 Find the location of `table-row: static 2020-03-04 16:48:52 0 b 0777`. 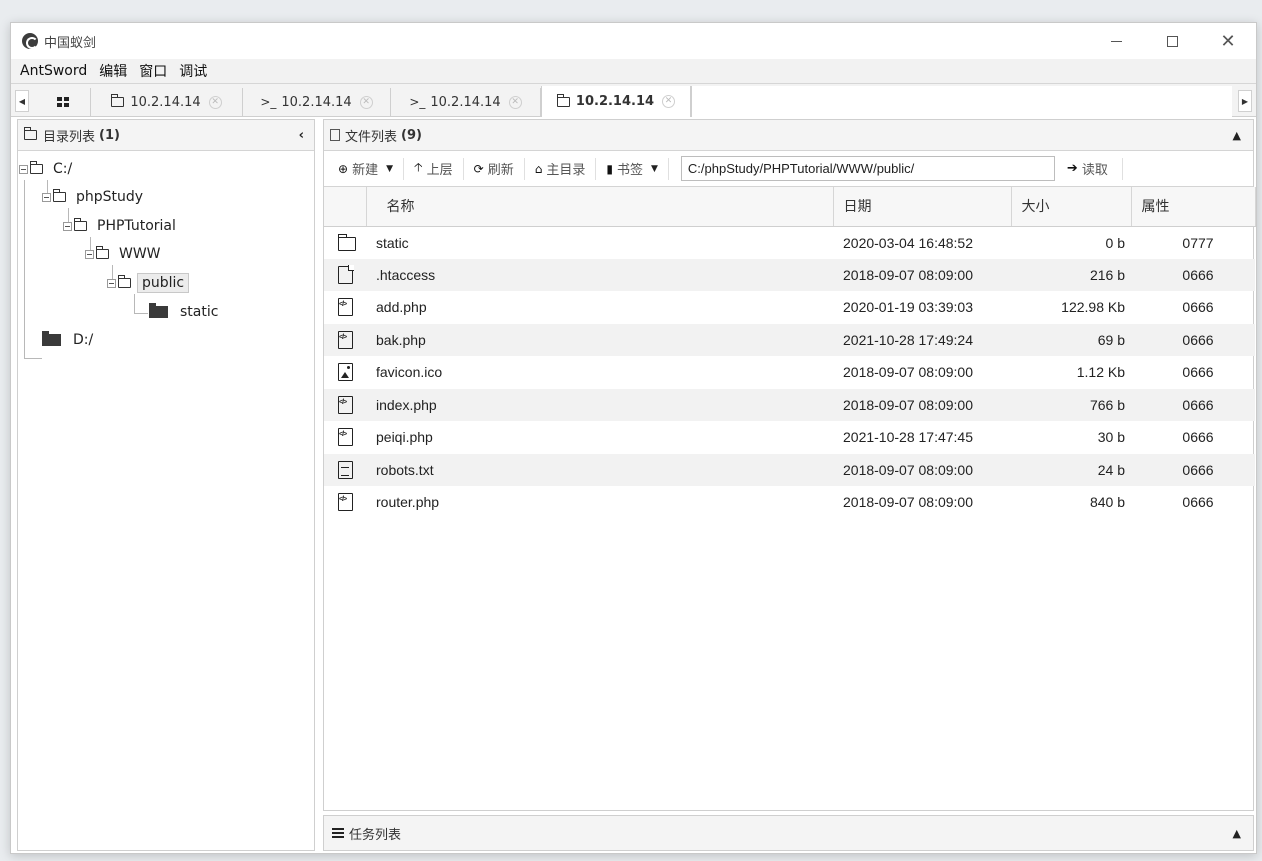

table-row: static 2020-03-04 16:48:52 0 b 0777 is located at coordinates (789, 242).